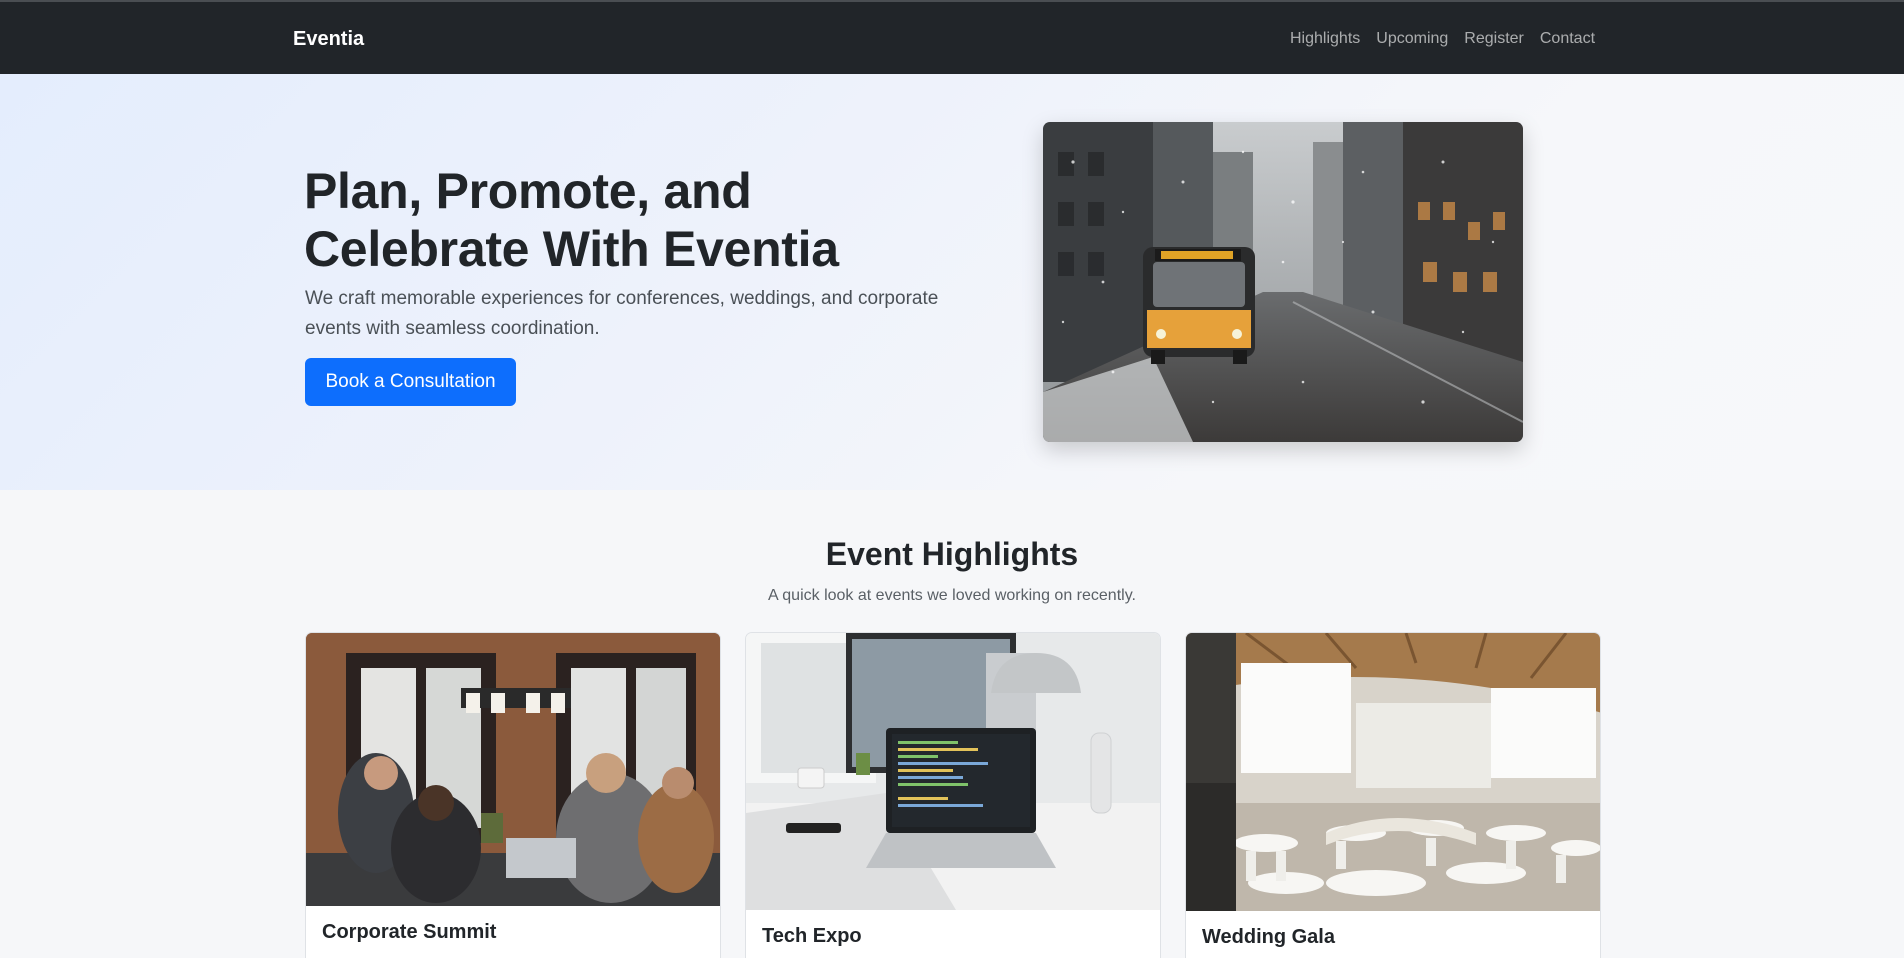 This screenshot has width=1904, height=958. I want to click on event-card-corporate-summit: Corporate Summit, so click(513, 795).